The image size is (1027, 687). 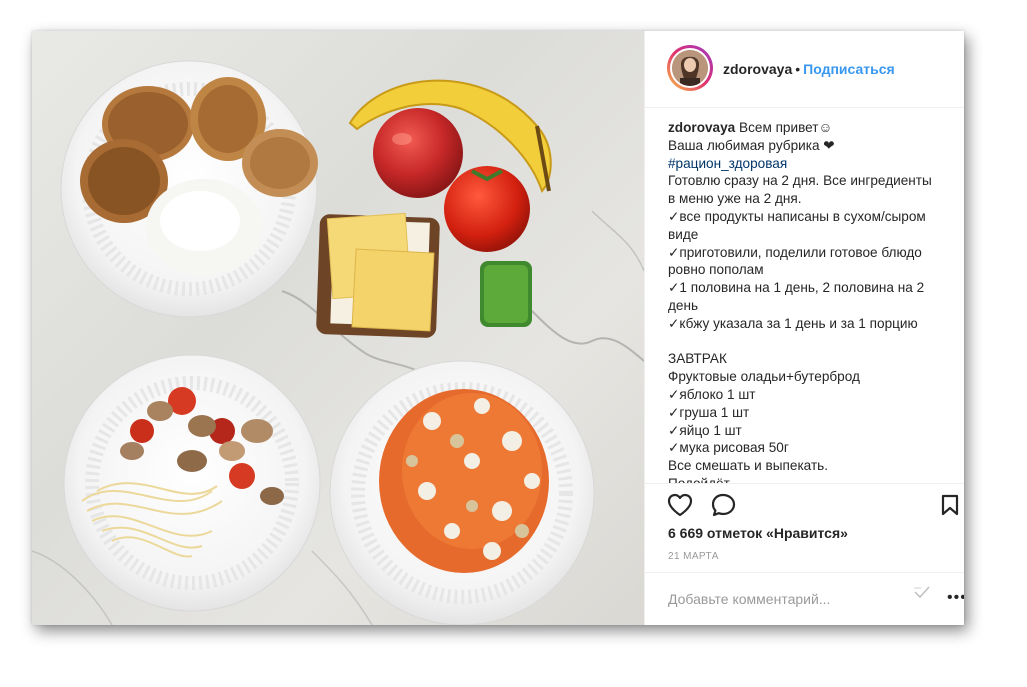 What do you see at coordinates (810, 479) in the screenshot?
I see `caption-line: Подойдёт` at bounding box center [810, 479].